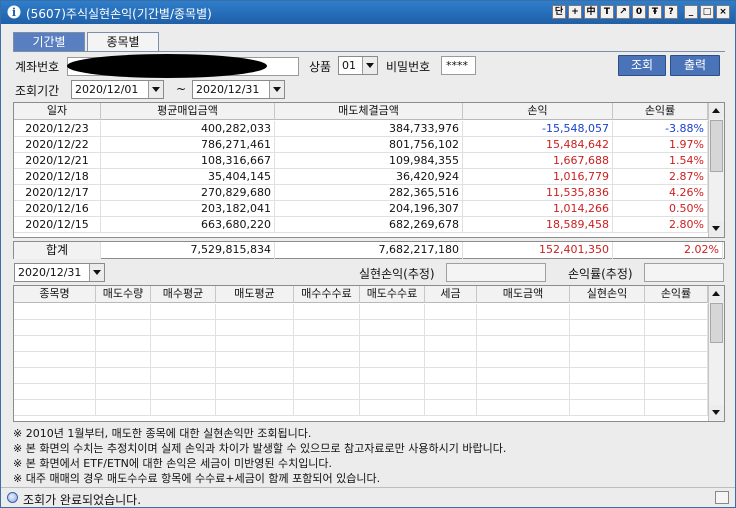 This screenshot has width=736, height=508. Describe the element at coordinates (660, 129) in the screenshot. I see `cell-pnl-rate: -3.88%` at that location.